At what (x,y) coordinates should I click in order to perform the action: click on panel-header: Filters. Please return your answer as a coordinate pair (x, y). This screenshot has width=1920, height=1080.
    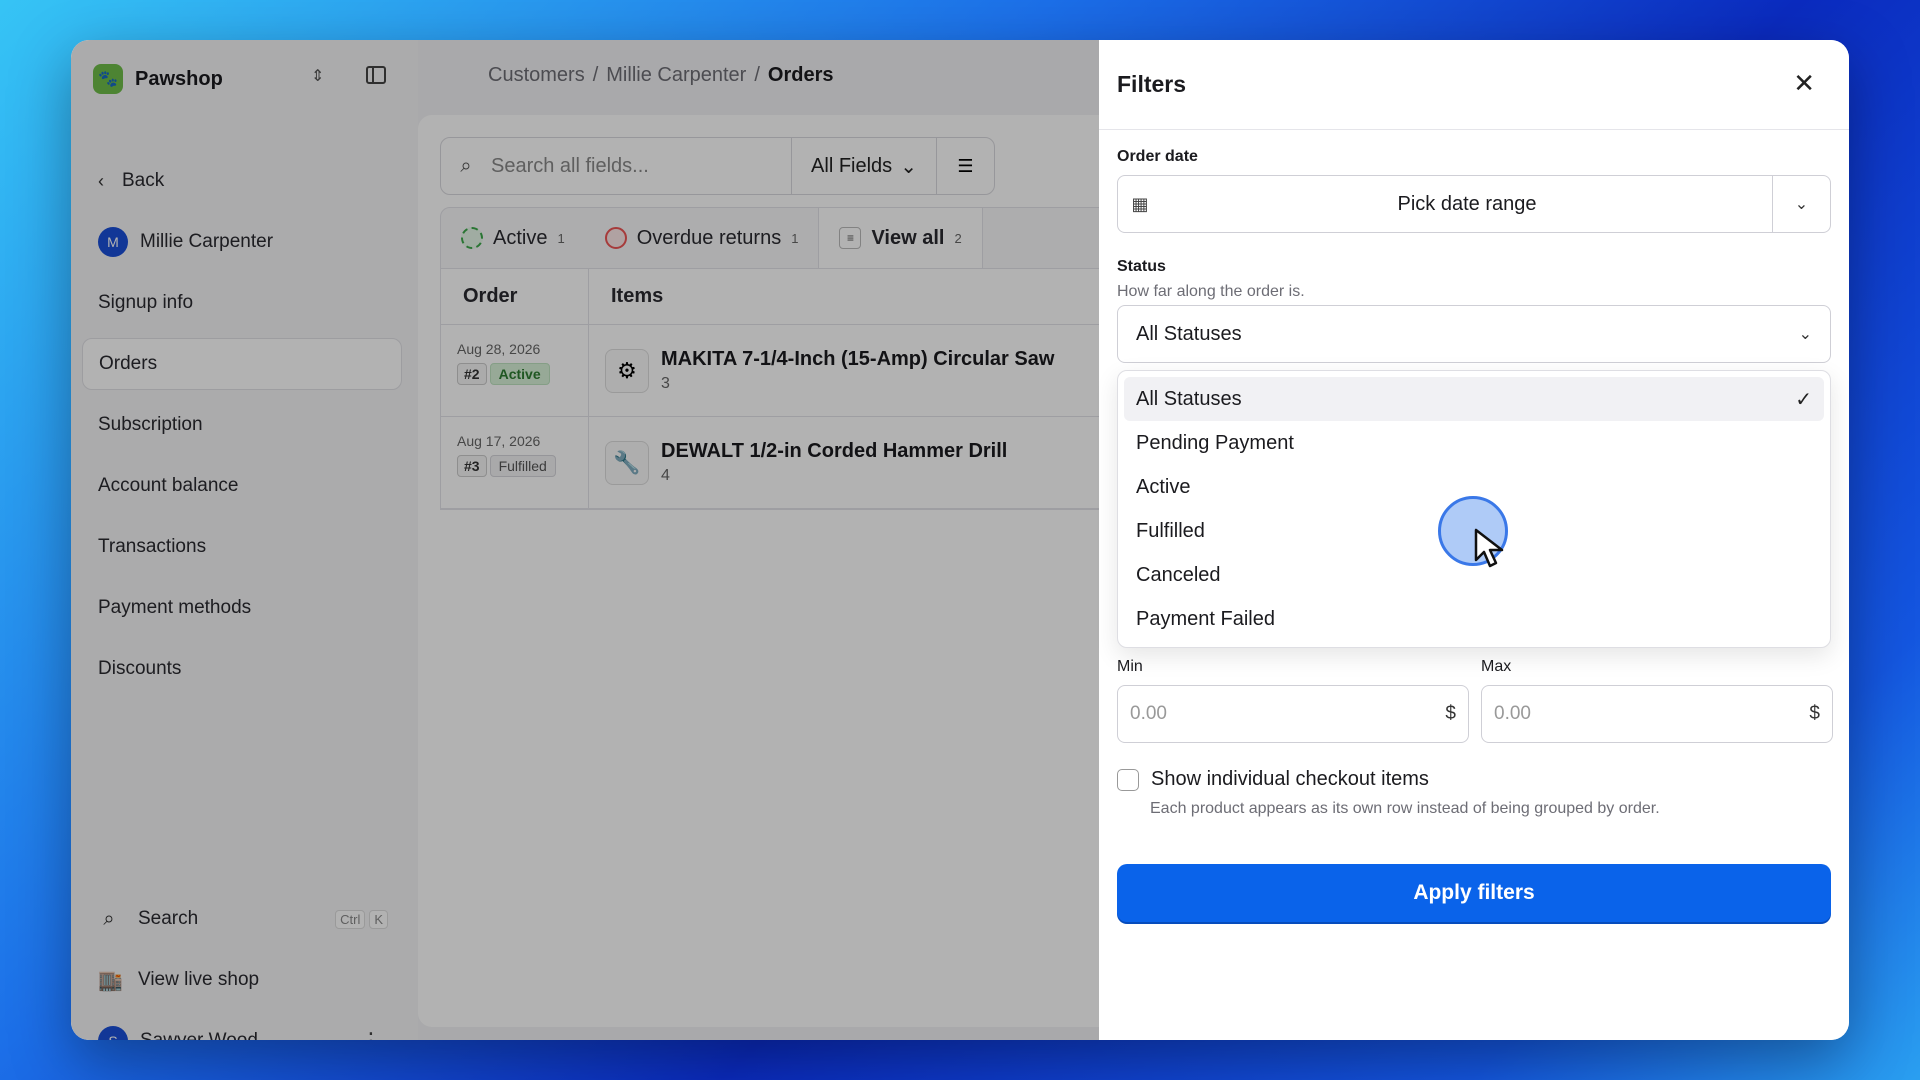
    Looking at the image, I should click on (1474, 85).